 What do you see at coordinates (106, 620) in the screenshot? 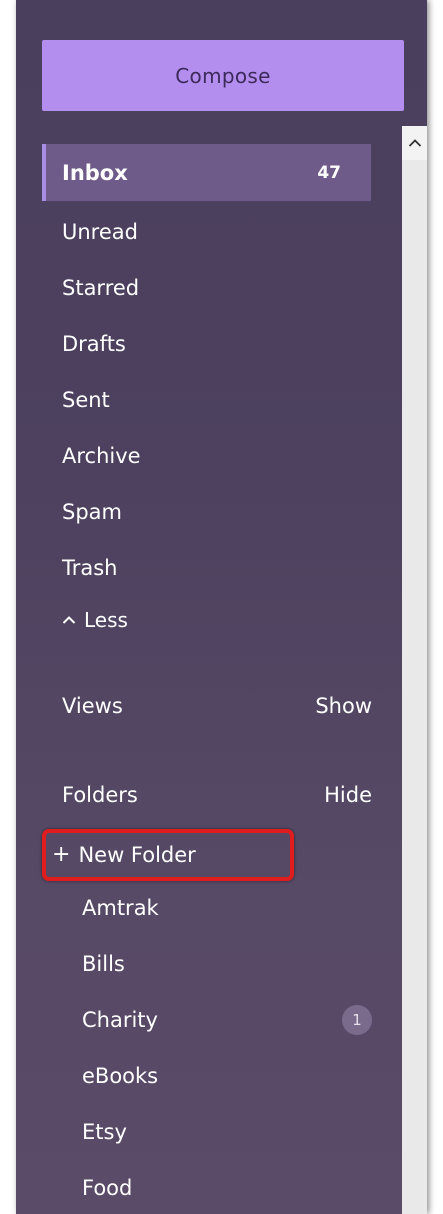
I see `less-label: Less` at bounding box center [106, 620].